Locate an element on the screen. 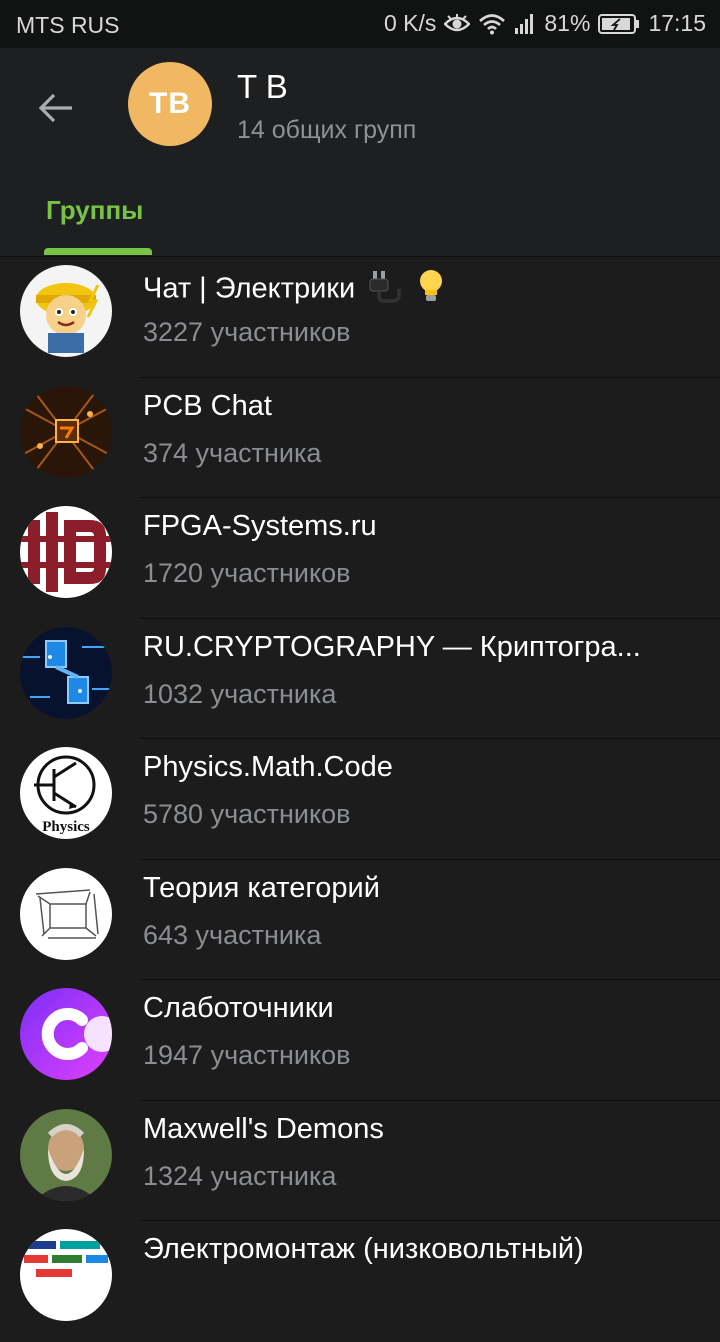 The height and width of the screenshot is (1342, 720). avatar: TB is located at coordinates (170, 104).